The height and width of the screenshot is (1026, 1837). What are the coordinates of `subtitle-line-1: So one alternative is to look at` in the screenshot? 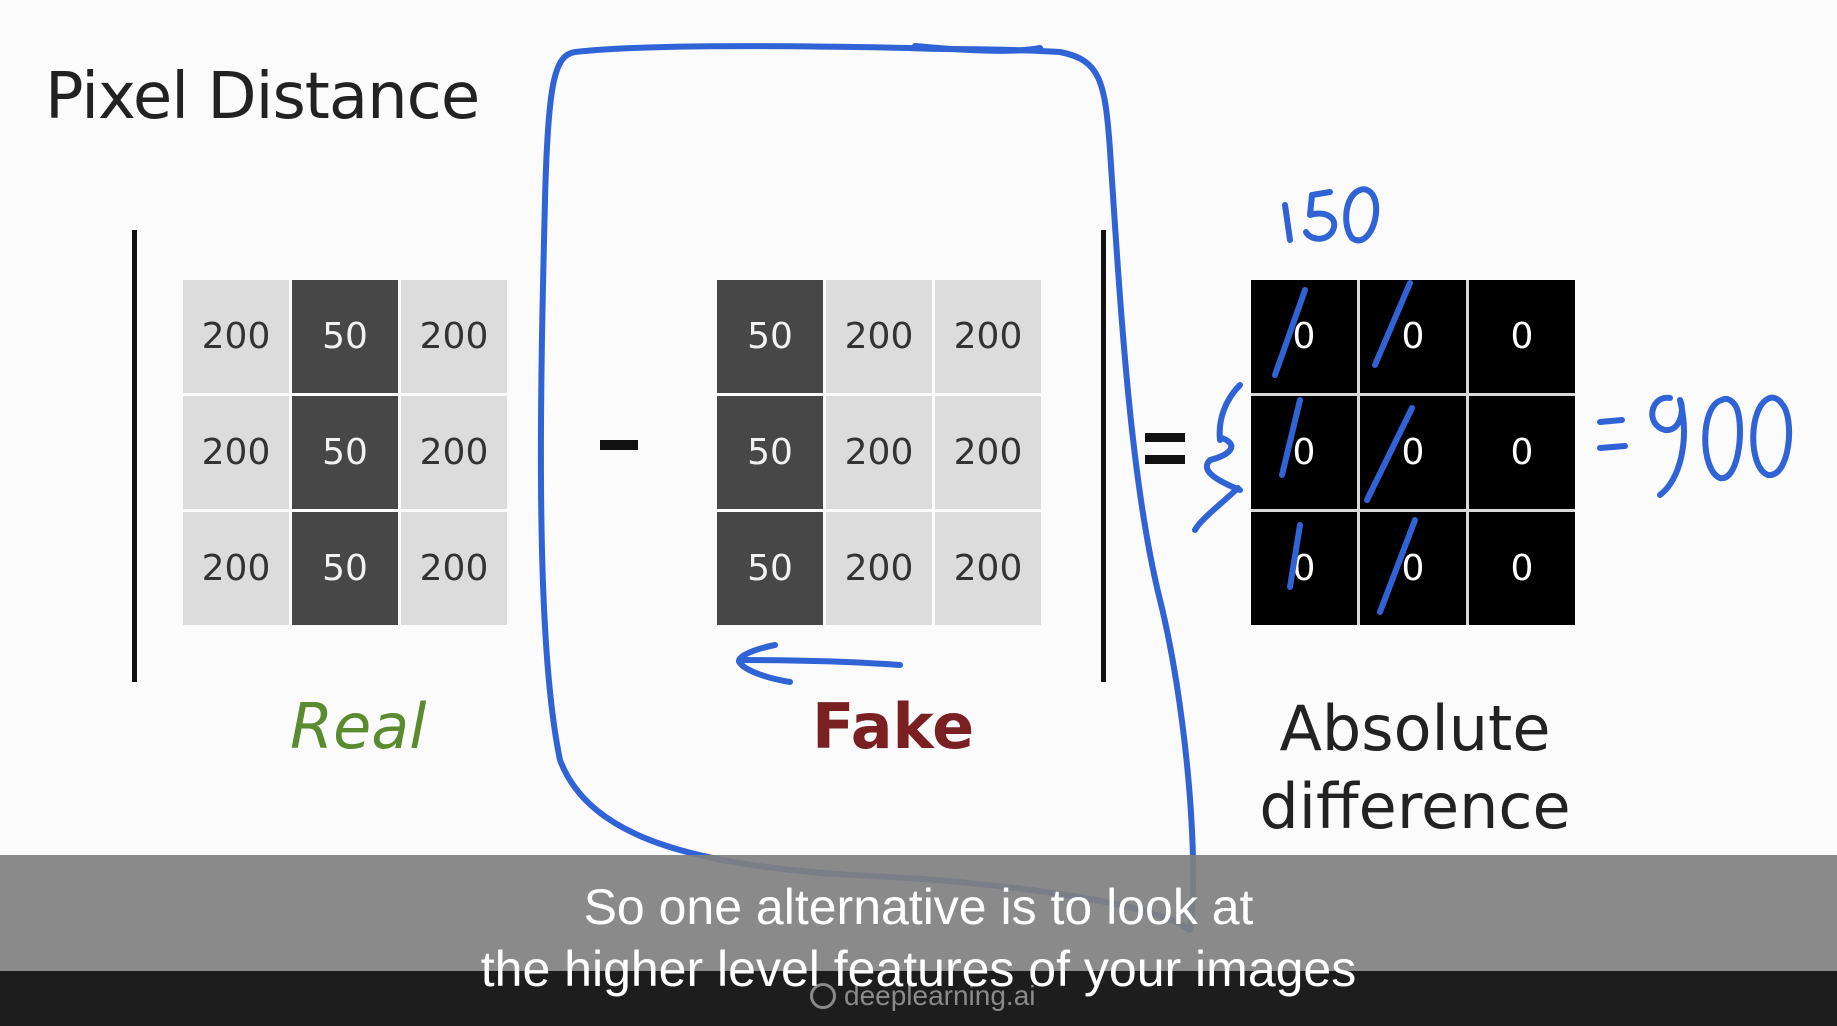 It's located at (918, 907).